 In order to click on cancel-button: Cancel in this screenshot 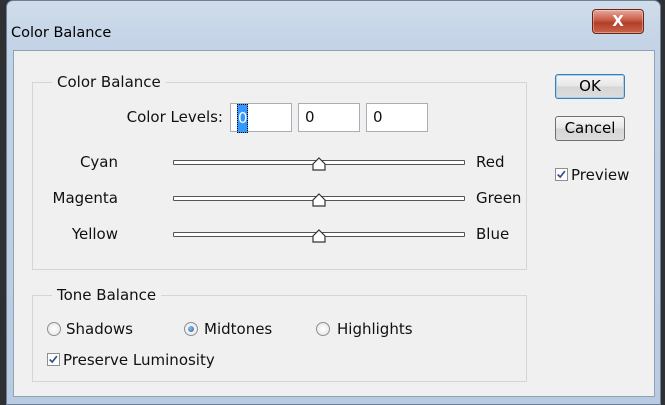, I will do `click(590, 128)`.